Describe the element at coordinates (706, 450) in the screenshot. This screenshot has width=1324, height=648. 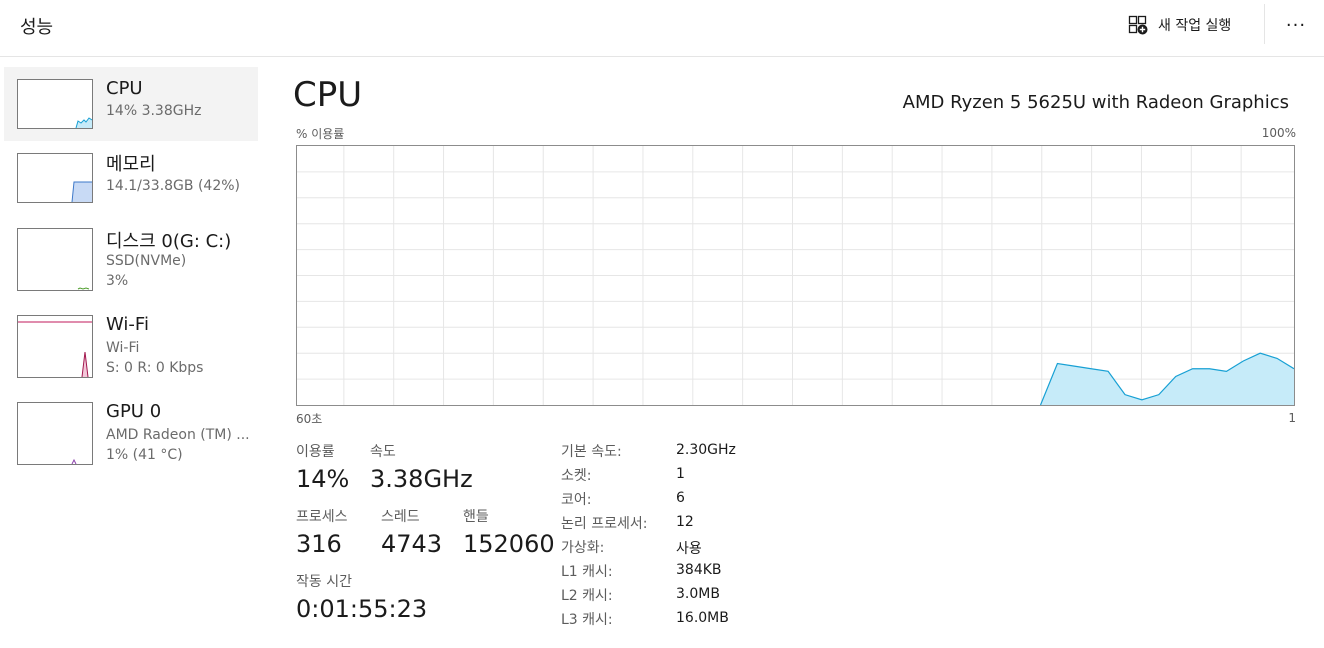
I see `spec-base-speed-value: 2.30GHz` at that location.